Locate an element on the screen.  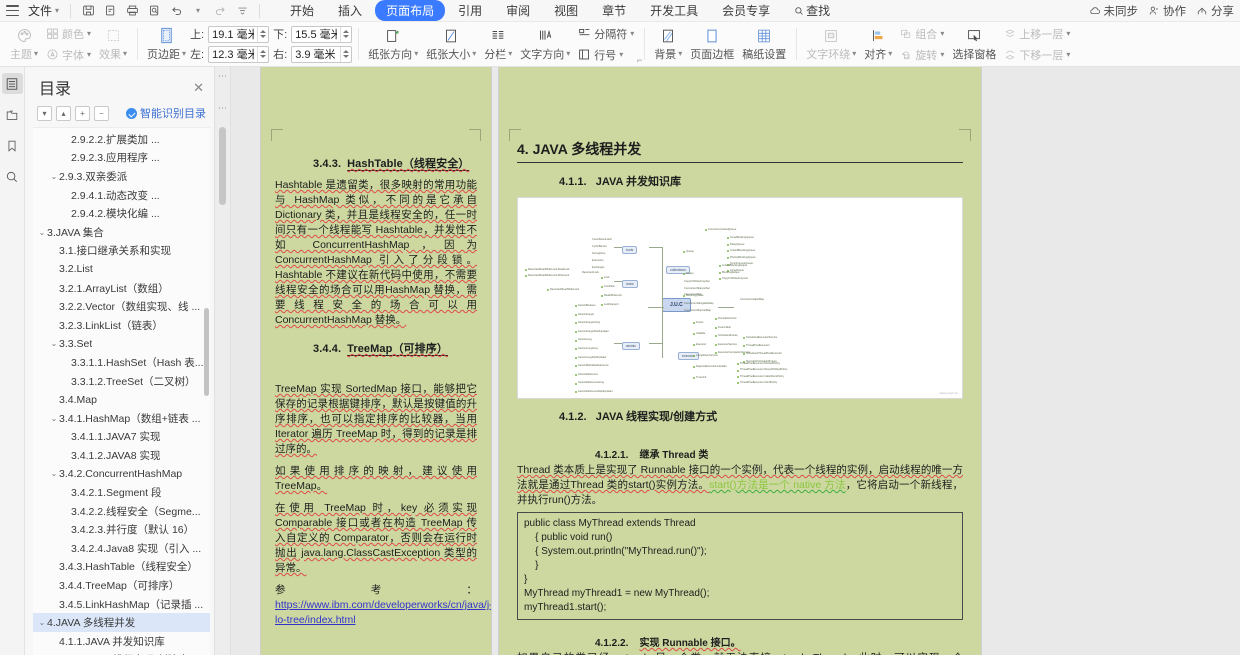
undo-dropdown-icon: ▾ is located at coordinates (198, 11).